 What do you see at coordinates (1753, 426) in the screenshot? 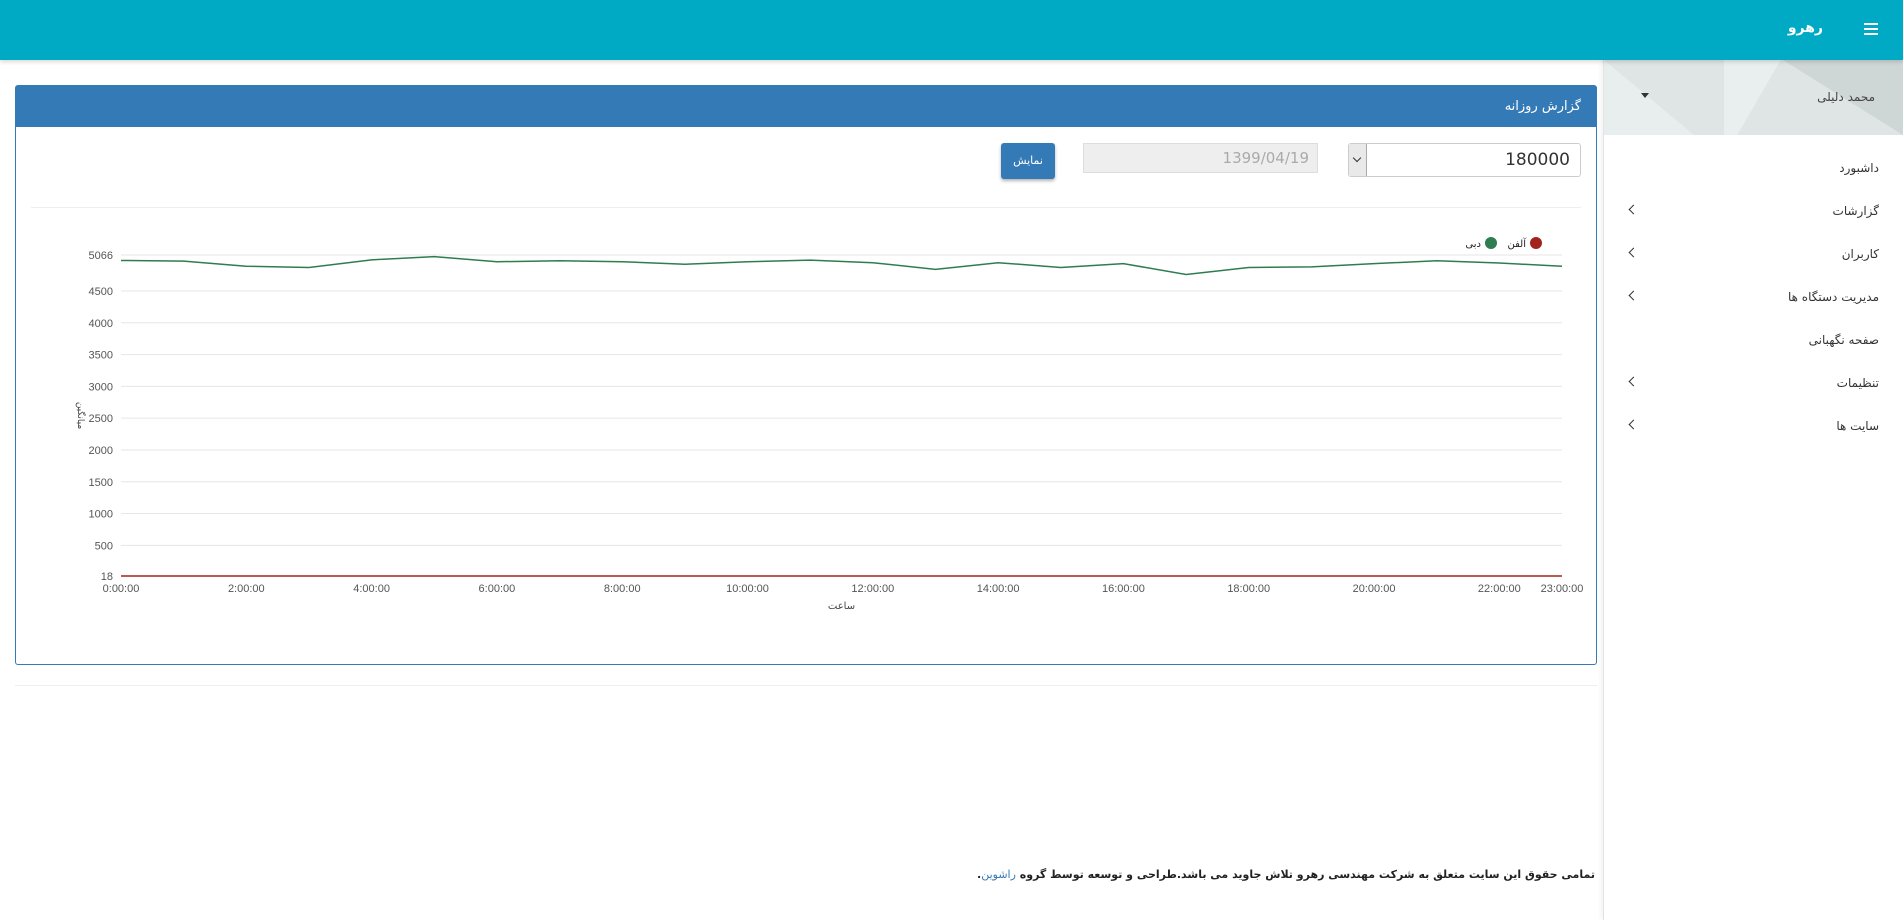
I see `sidebar-item: سایت ها` at bounding box center [1753, 426].